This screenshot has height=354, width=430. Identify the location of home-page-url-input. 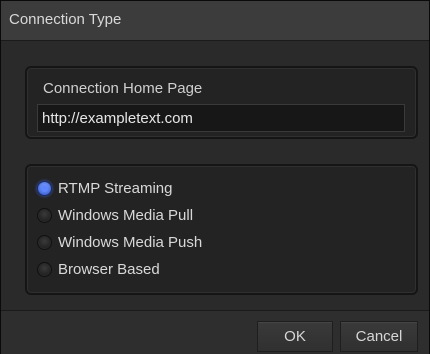
(221, 118).